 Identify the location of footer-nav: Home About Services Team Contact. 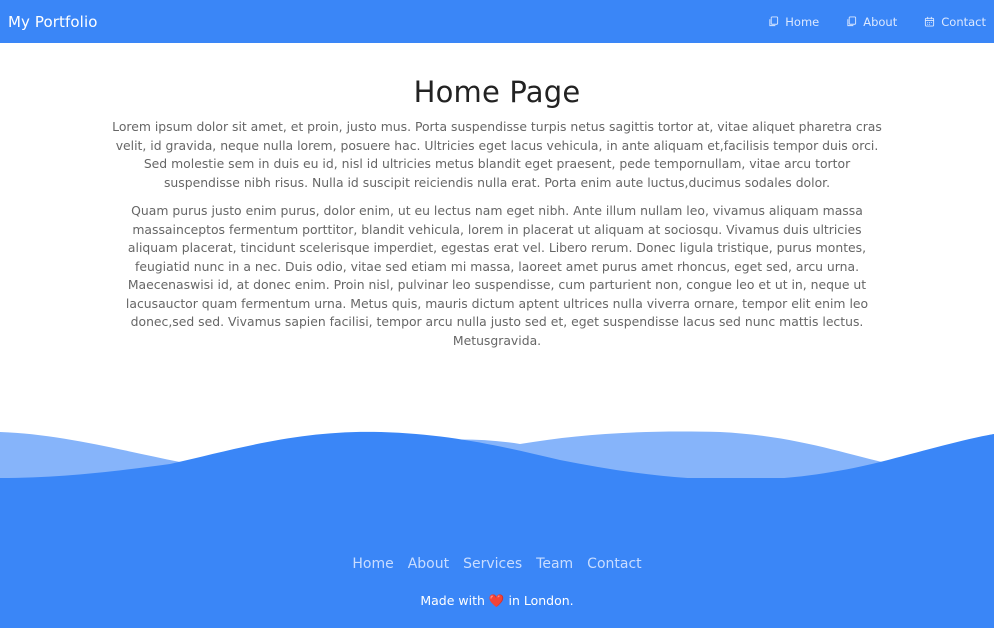
(497, 564).